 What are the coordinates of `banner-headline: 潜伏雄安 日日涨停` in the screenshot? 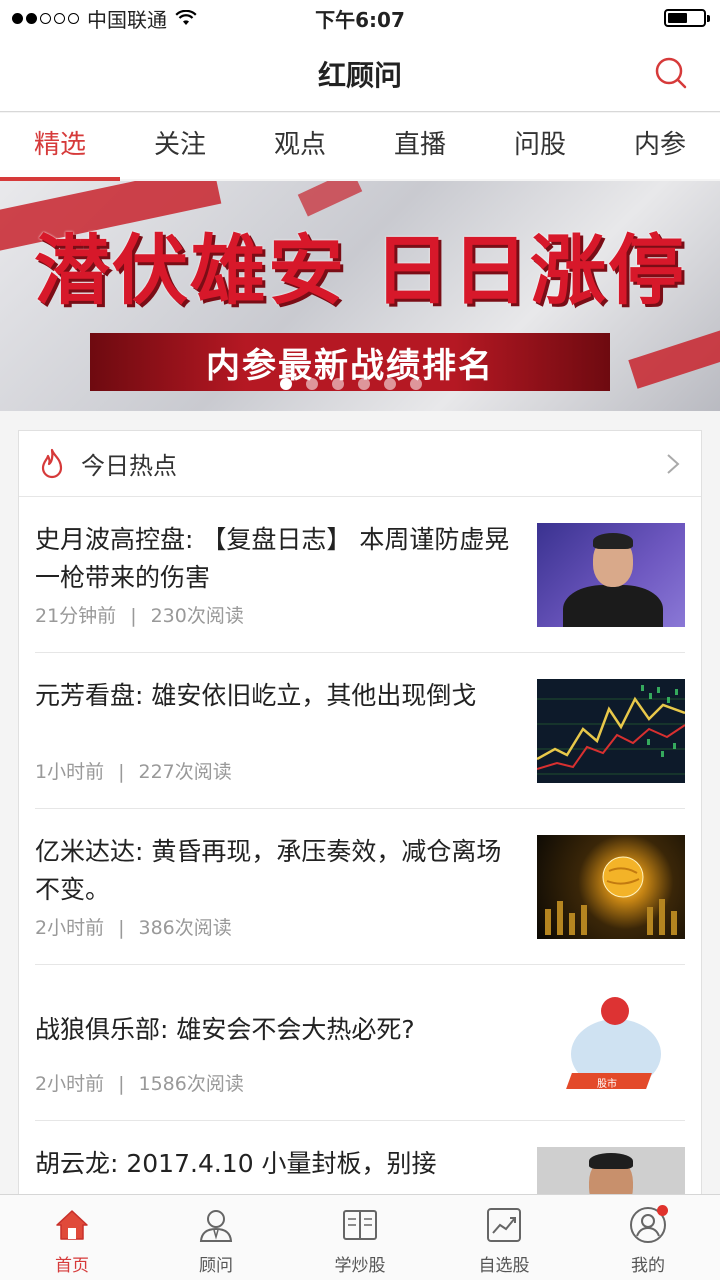 It's located at (360, 264).